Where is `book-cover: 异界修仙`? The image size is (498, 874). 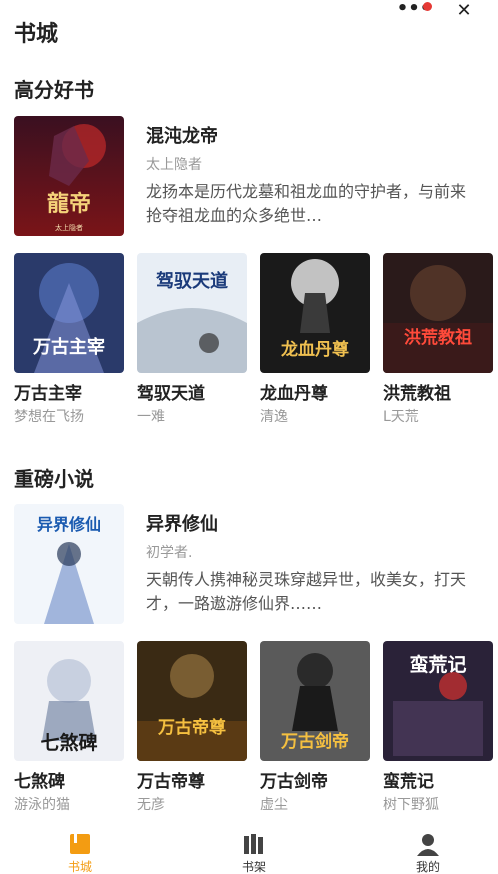
book-cover: 异界修仙 is located at coordinates (69, 564).